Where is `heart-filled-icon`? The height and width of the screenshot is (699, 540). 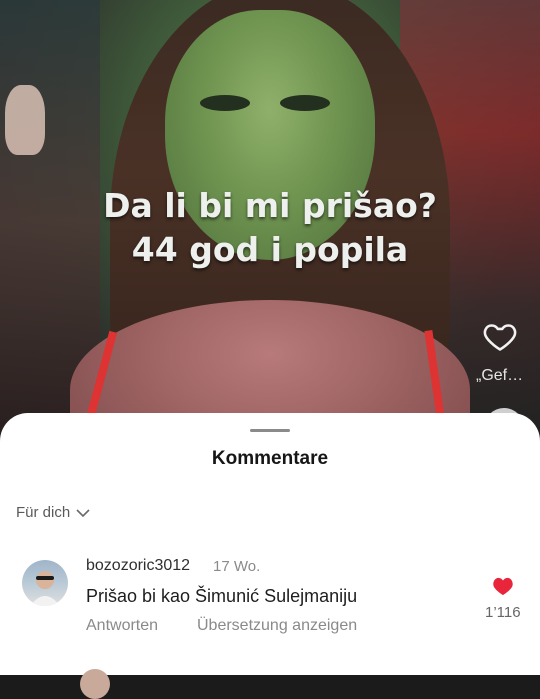
heart-filled-icon is located at coordinates (503, 586).